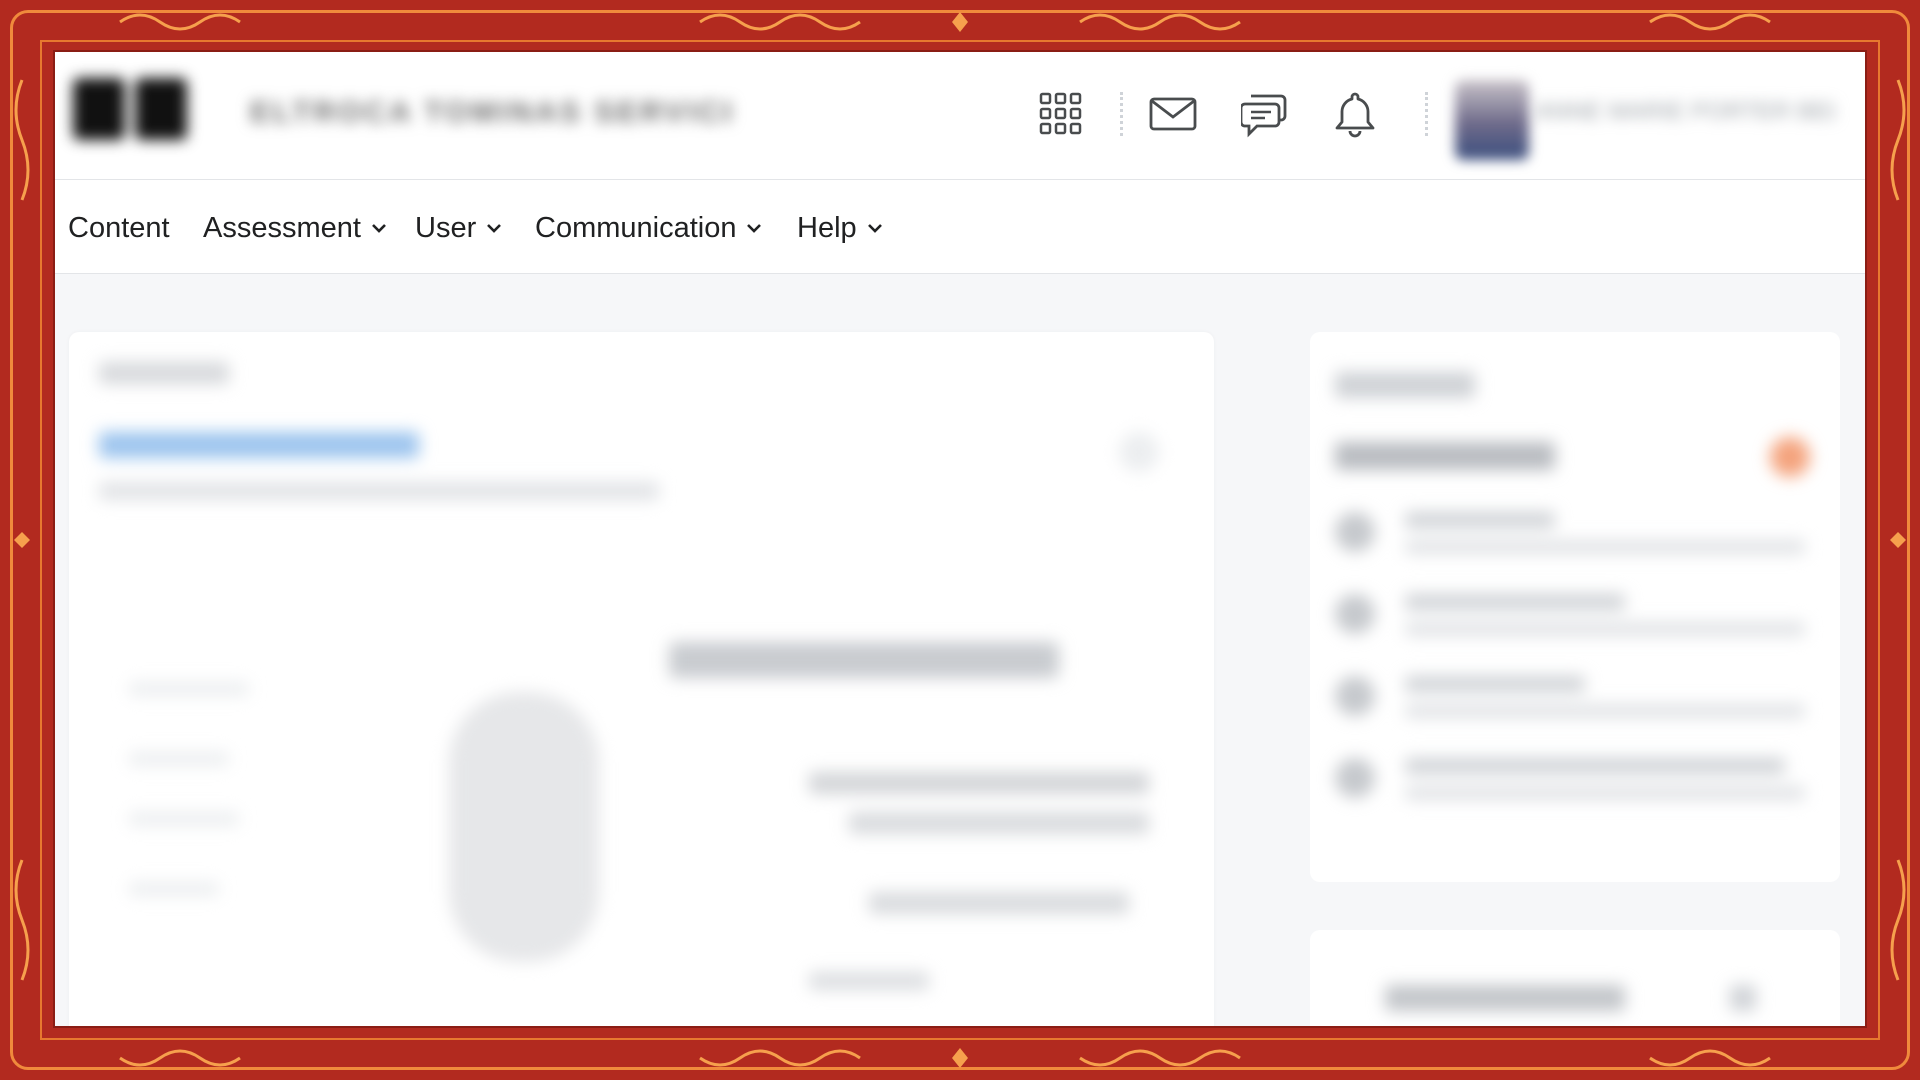 The image size is (1920, 1080). What do you see at coordinates (1685, 113) in the screenshot?
I see `user-name: ANNE MARIE PORTER BELL` at bounding box center [1685, 113].